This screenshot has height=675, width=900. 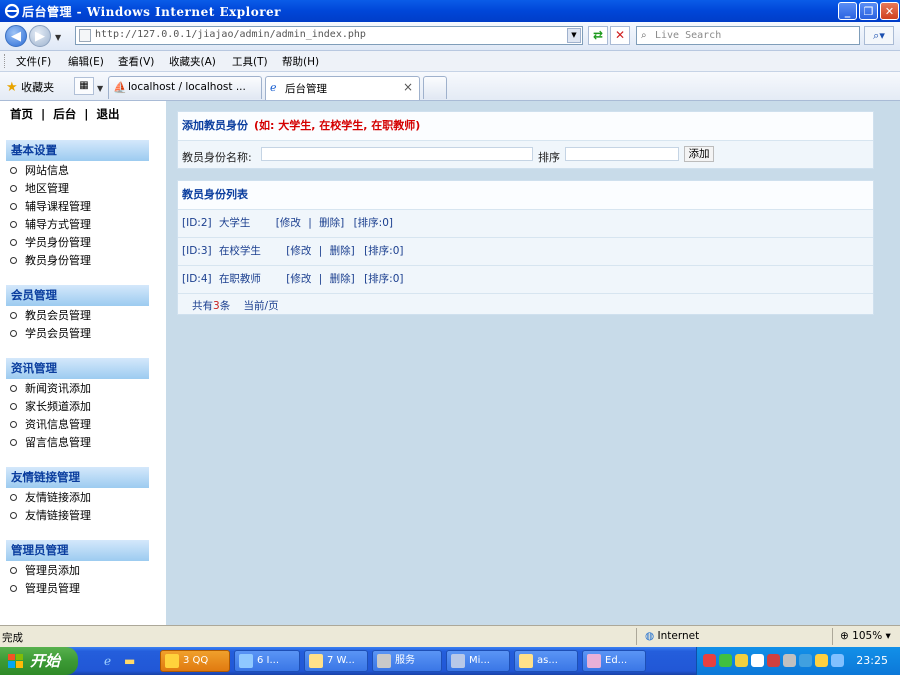 What do you see at coordinates (45, 588) in the screenshot?
I see `sidebar-item-manage-admins: 管理员管理` at bounding box center [45, 588].